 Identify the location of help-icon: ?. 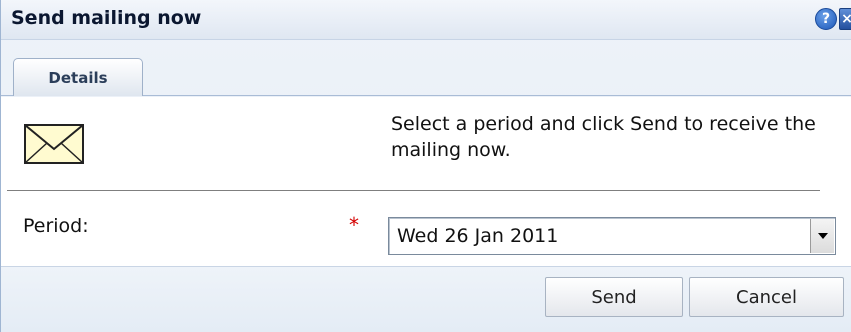
(826, 19).